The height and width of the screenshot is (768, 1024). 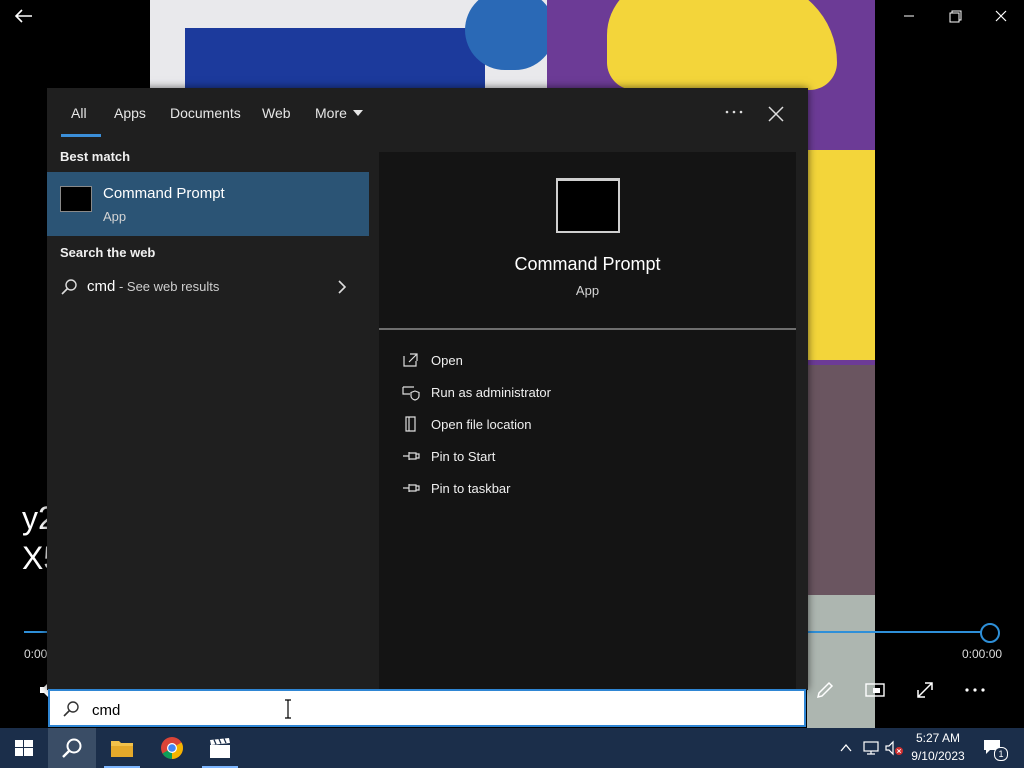 What do you see at coordinates (392, 710) in the screenshot?
I see `search-input` at bounding box center [392, 710].